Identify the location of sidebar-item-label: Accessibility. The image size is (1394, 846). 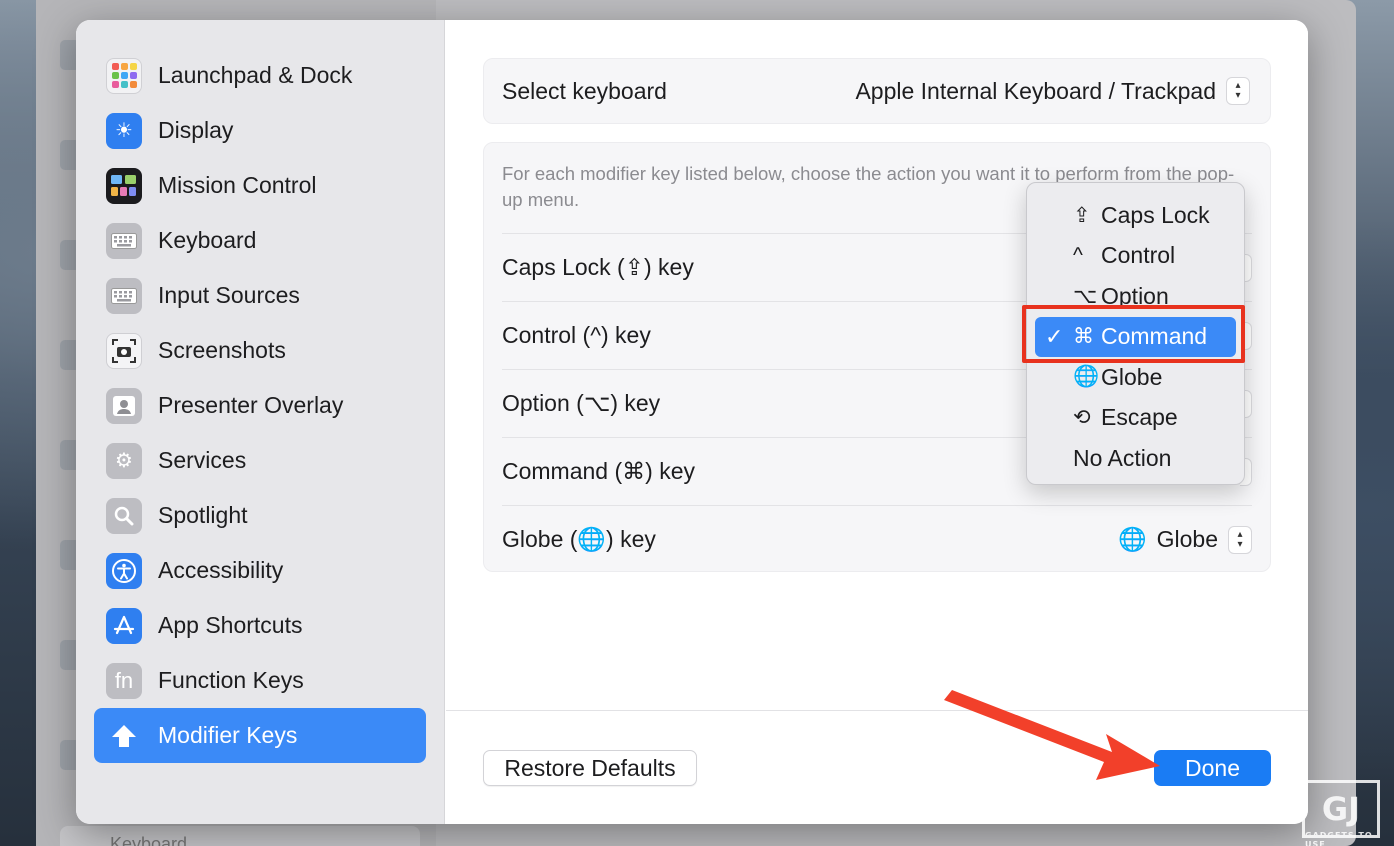
(221, 570).